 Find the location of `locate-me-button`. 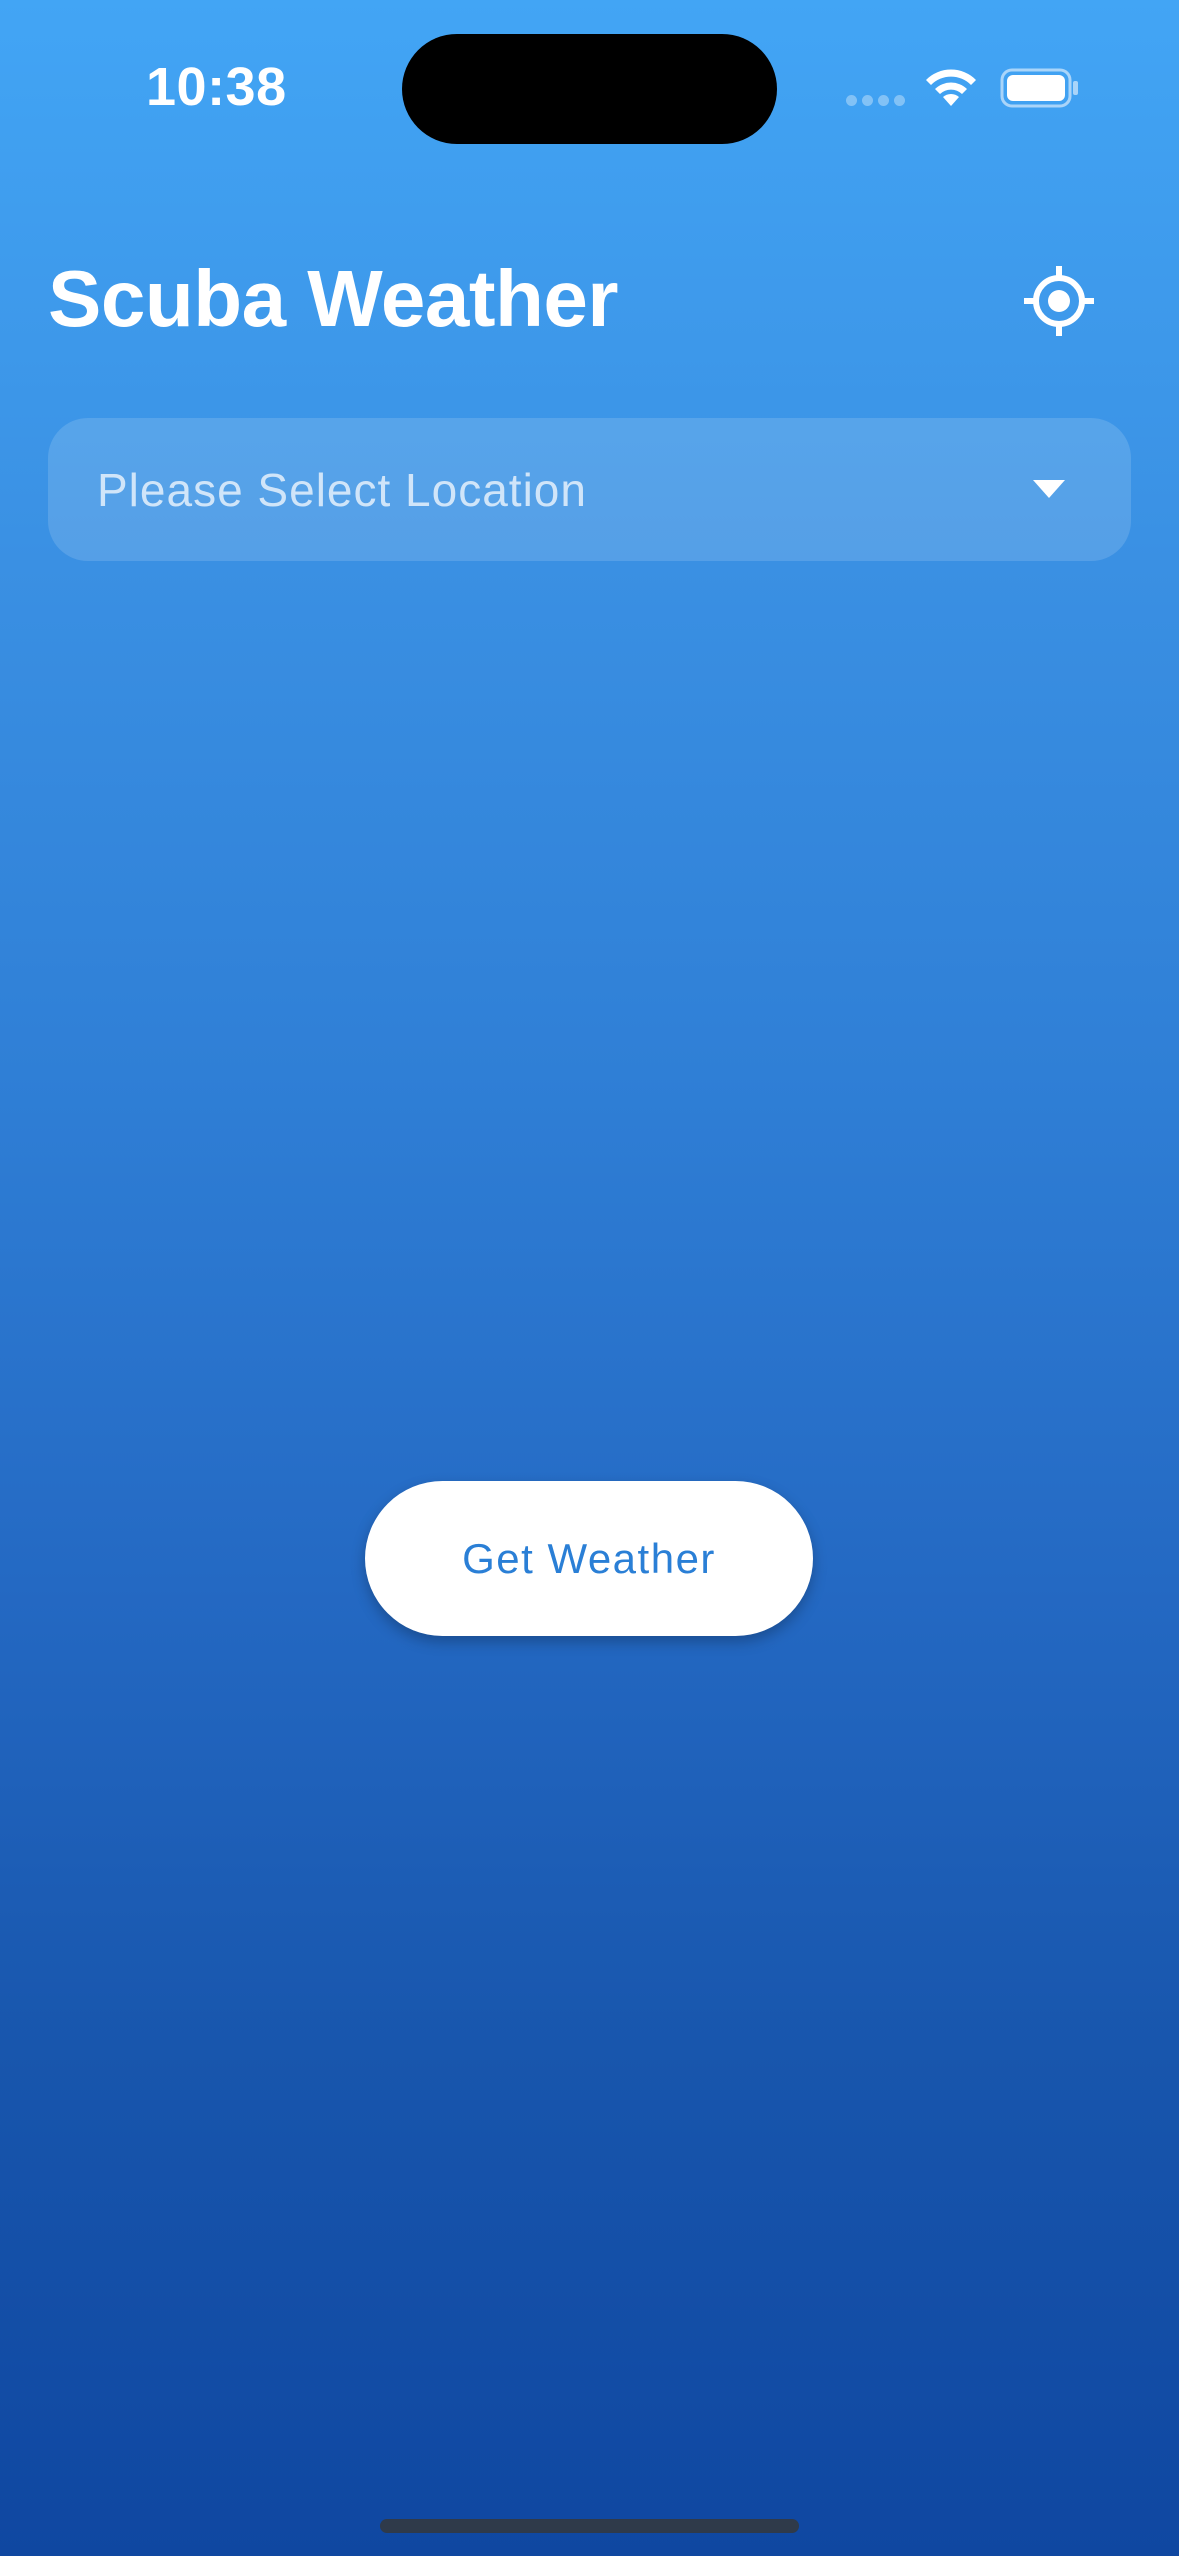

locate-me-button is located at coordinates (1059, 301).